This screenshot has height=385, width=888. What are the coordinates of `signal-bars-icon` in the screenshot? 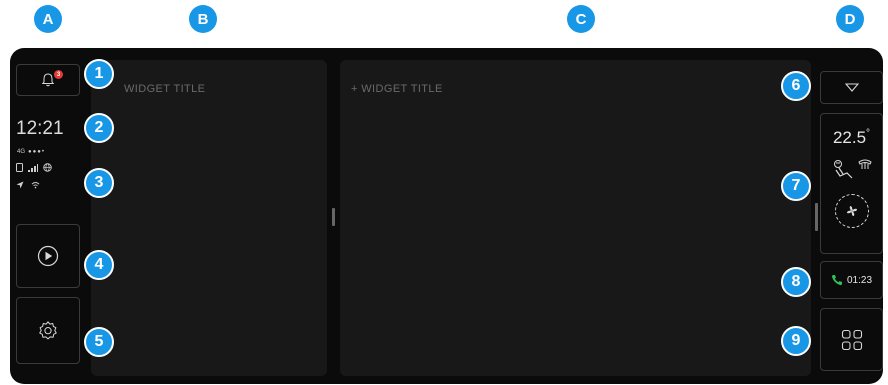 It's located at (33, 167).